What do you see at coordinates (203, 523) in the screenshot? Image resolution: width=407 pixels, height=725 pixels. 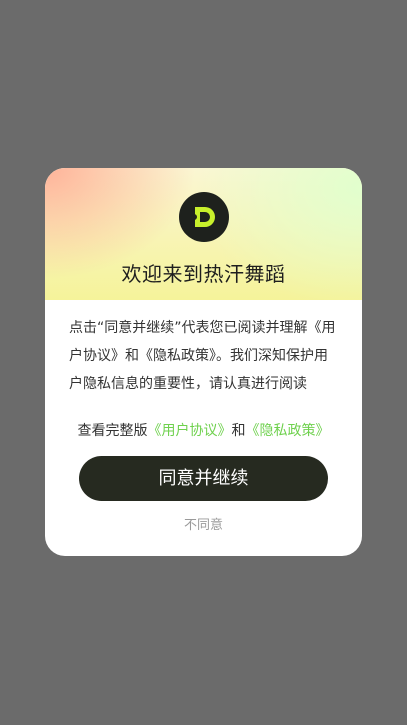 I see `disagree-button: 不同意` at bounding box center [203, 523].